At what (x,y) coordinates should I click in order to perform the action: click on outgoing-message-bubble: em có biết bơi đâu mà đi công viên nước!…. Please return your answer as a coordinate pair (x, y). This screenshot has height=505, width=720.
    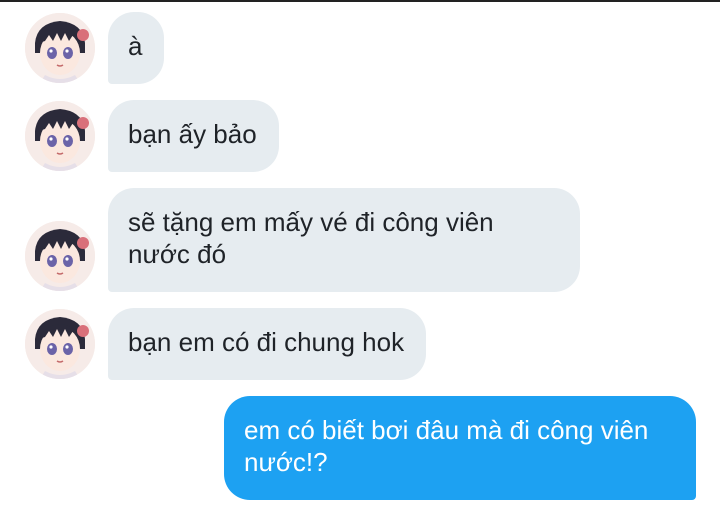
    Looking at the image, I should click on (460, 448).